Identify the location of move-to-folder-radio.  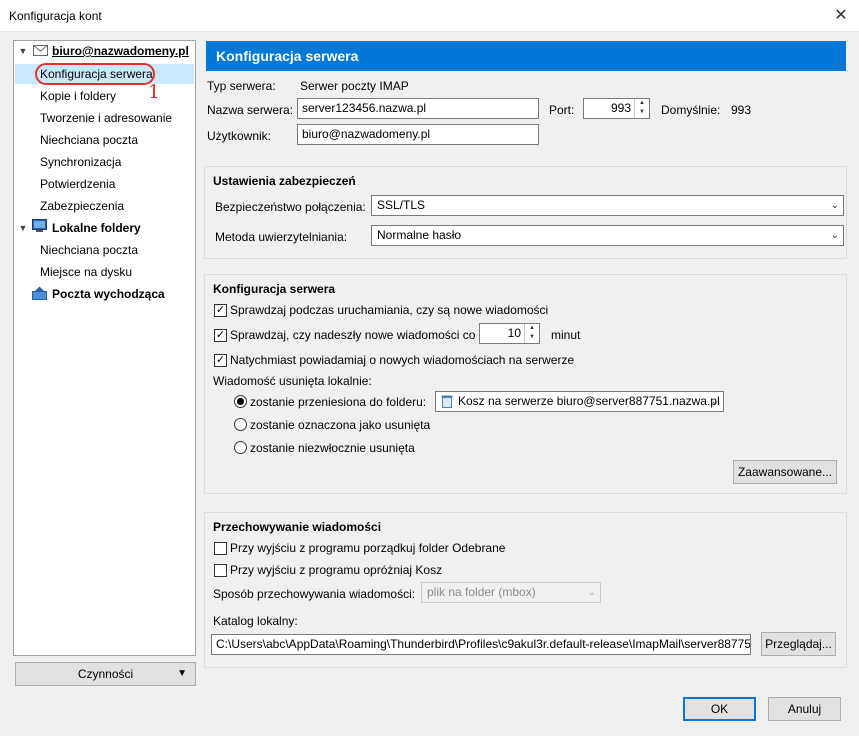
(240, 401).